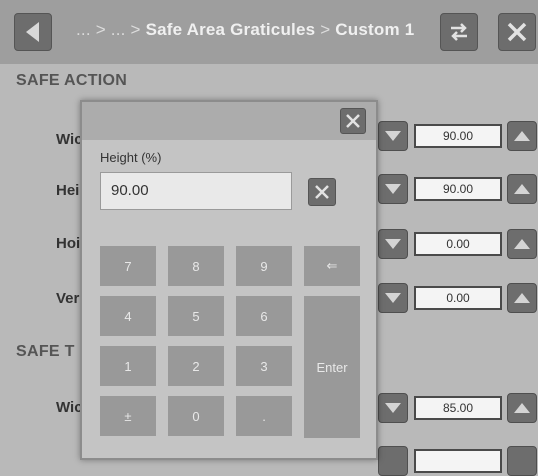  I want to click on row-label-title-width: Wic, so click(69, 407).